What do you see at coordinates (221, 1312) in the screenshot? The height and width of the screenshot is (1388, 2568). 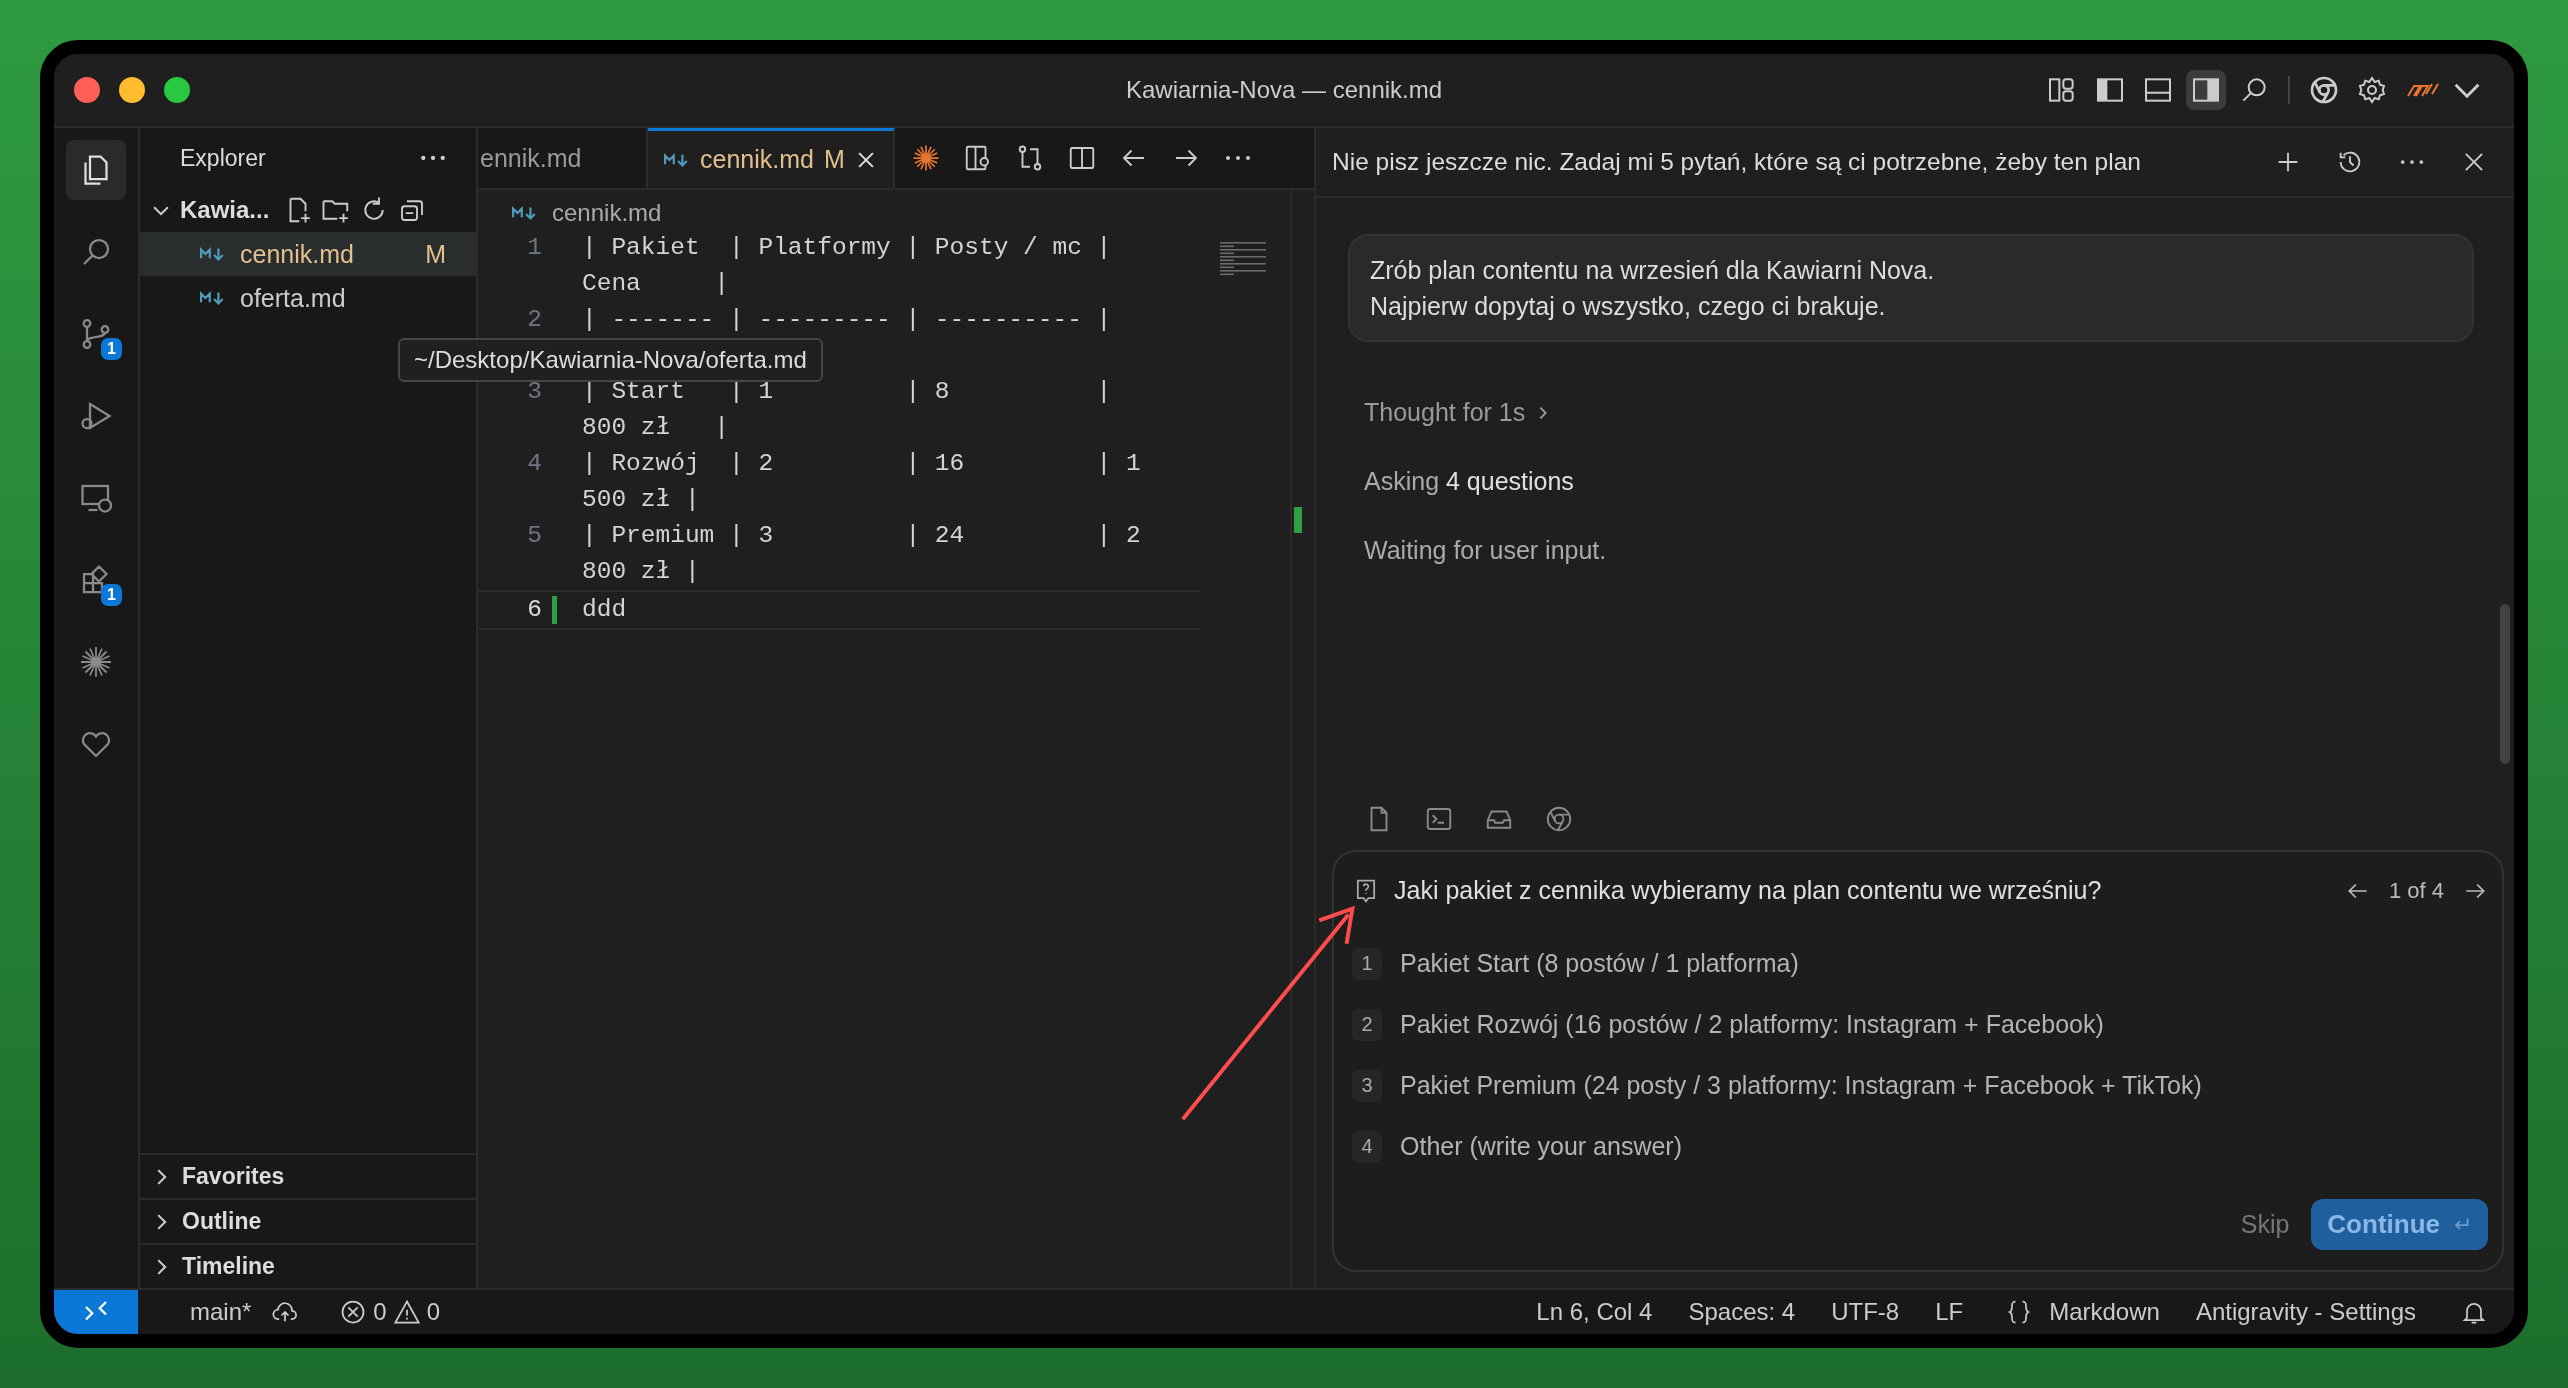 I see `branch-status: main*` at bounding box center [221, 1312].